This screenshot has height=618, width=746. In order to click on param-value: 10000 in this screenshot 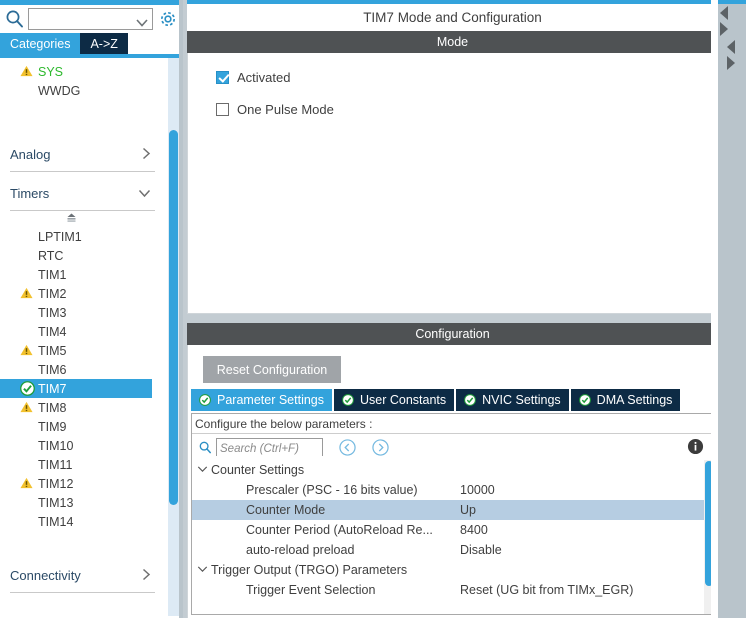, I will do `click(477, 490)`.